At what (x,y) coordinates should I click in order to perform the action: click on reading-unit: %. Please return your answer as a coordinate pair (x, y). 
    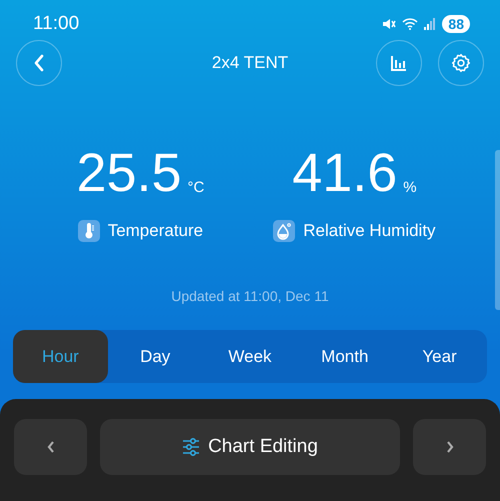
    Looking at the image, I should click on (410, 187).